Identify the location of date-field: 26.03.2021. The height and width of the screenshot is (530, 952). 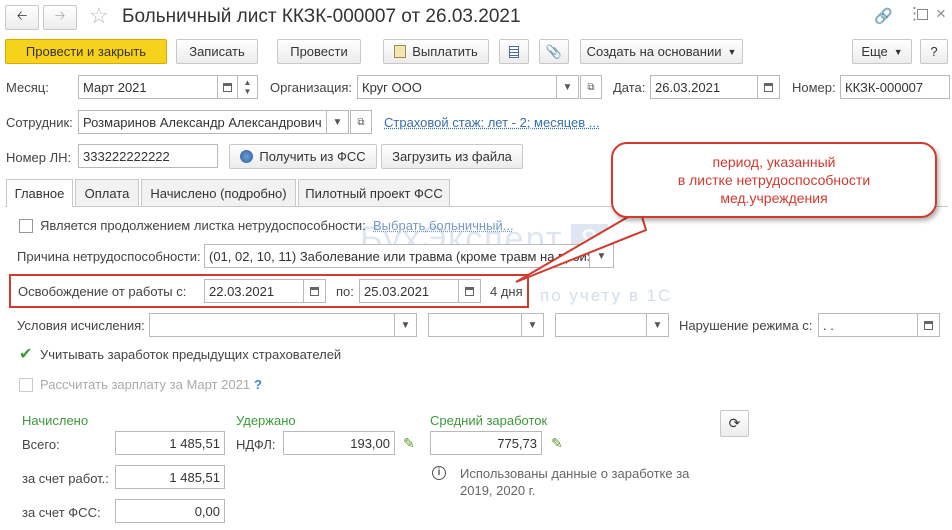
(704, 87).